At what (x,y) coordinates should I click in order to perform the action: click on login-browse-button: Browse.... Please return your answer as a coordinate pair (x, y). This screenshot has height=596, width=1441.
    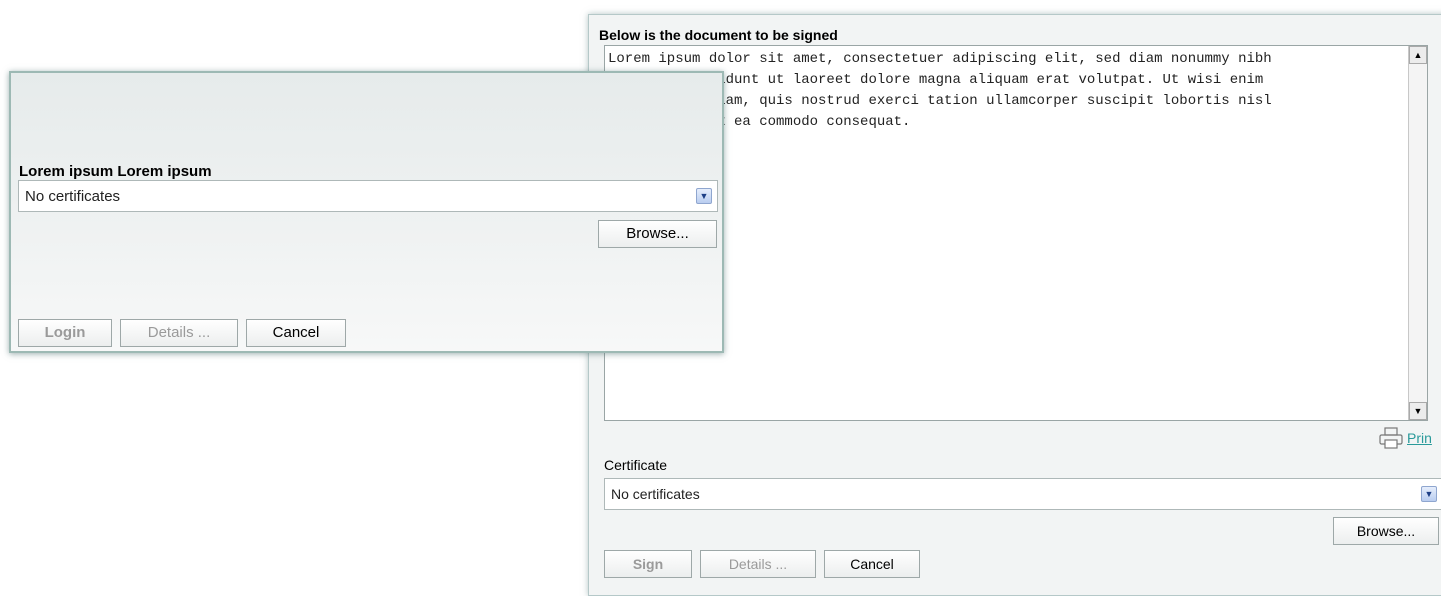
    Looking at the image, I should click on (657, 234).